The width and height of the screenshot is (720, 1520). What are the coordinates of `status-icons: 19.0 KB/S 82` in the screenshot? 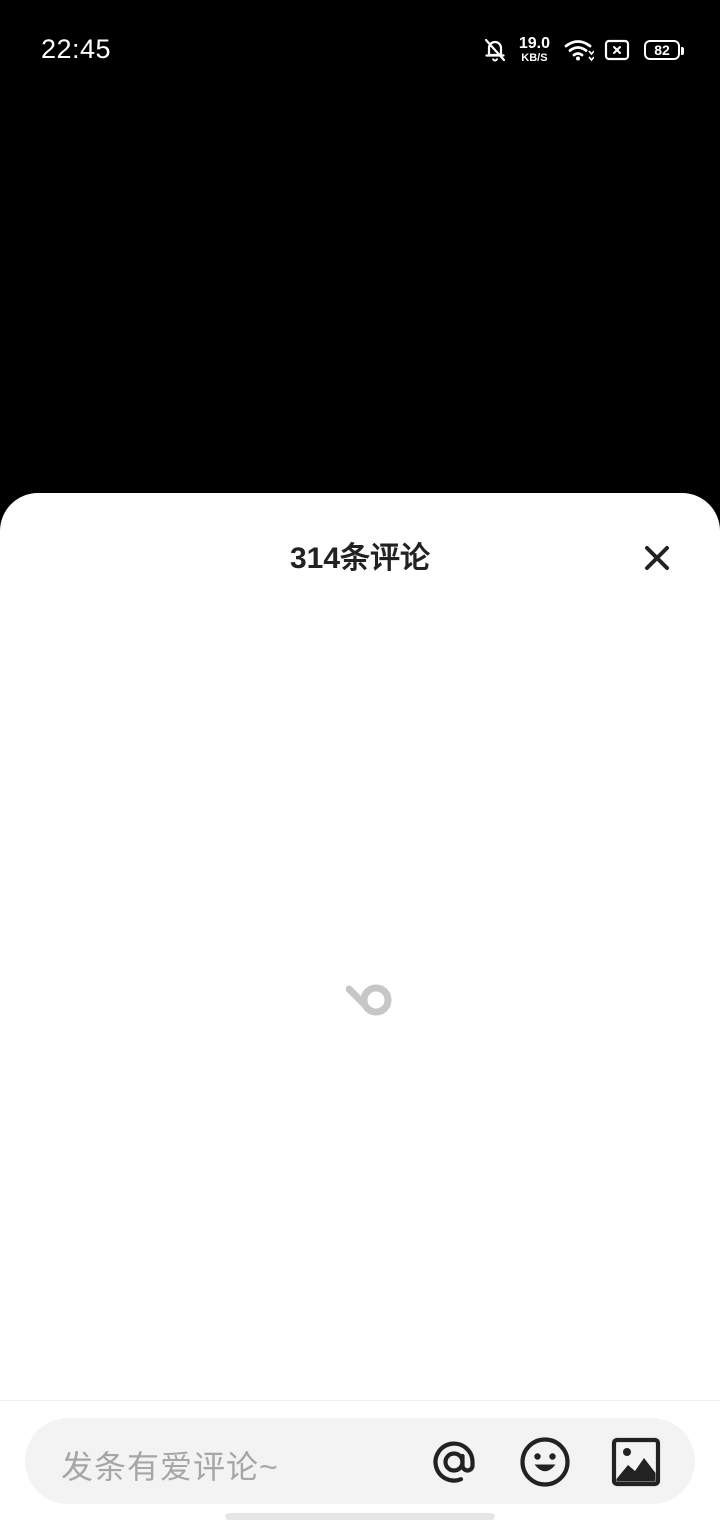 It's located at (583, 50).